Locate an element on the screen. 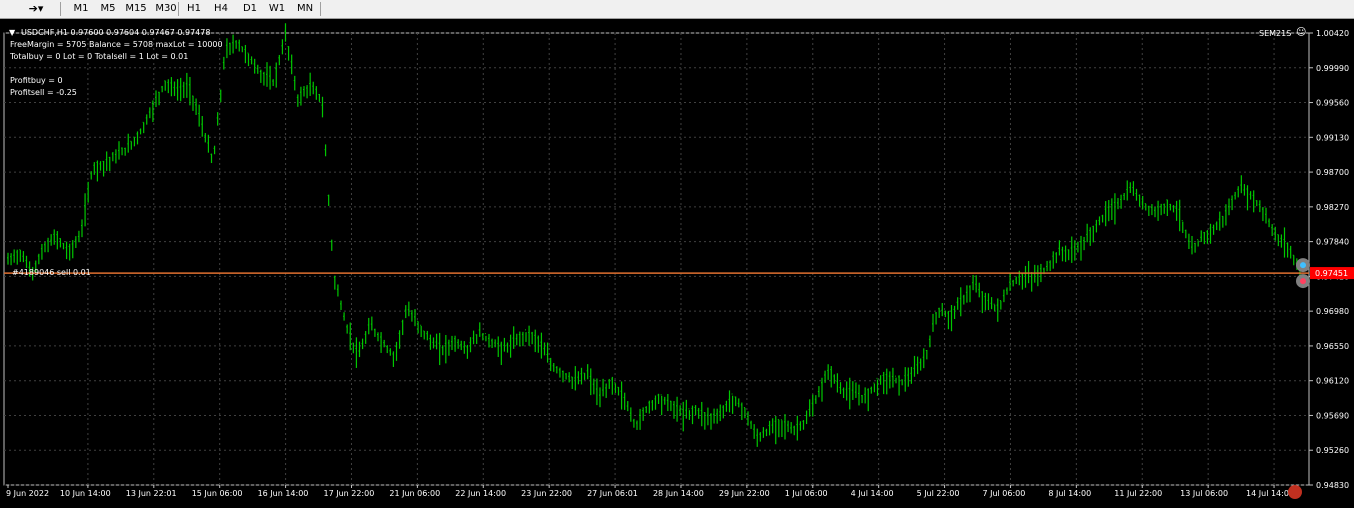 The width and height of the screenshot is (1354, 508). x-tick-label: 29 Jun 22:00 is located at coordinates (744, 493).